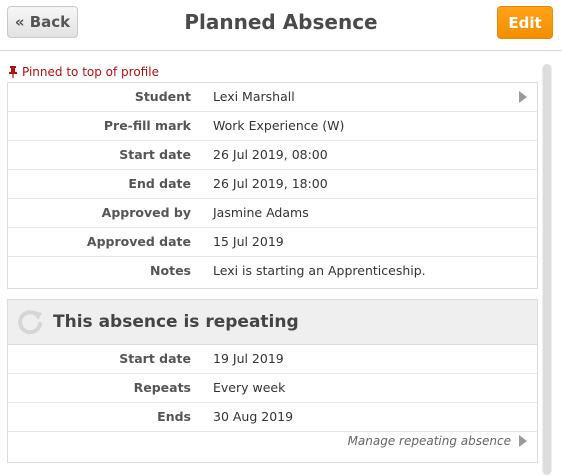 The width and height of the screenshot is (562, 475). What do you see at coordinates (279, 125) in the screenshot?
I see `detail-value: Work Experience (W)` at bounding box center [279, 125].